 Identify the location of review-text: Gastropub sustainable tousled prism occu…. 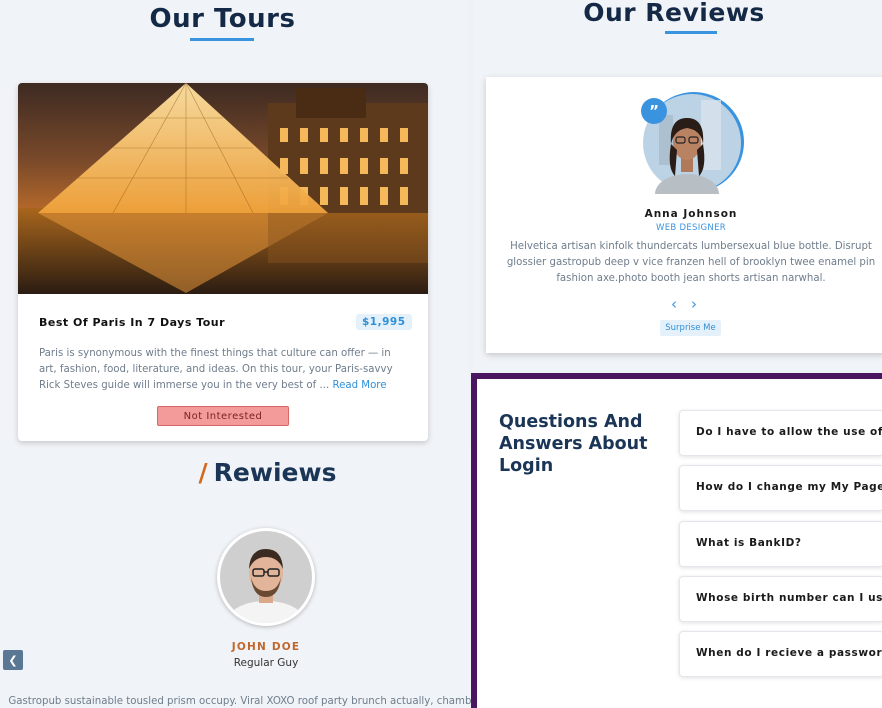
(266, 701).